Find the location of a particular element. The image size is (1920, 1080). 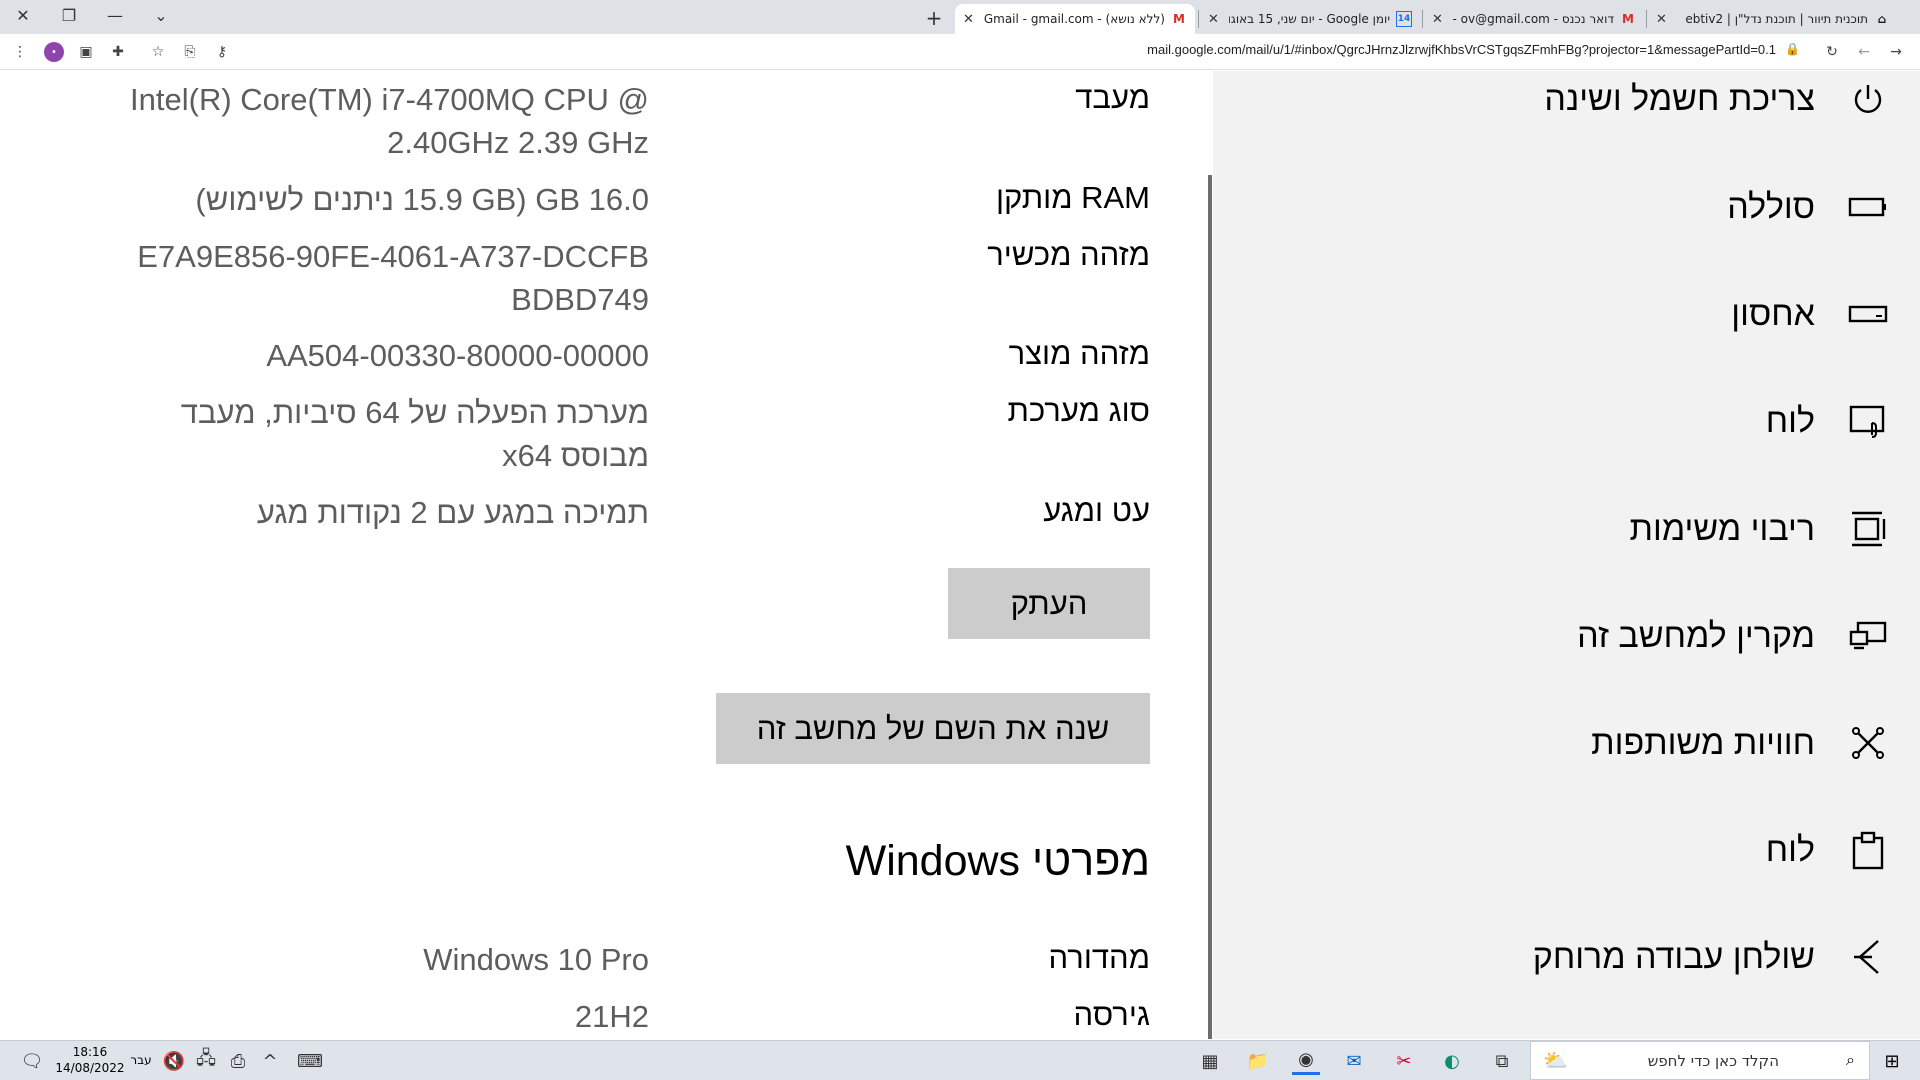

weather-icon: ⛅ is located at coordinates (1555, 1060).